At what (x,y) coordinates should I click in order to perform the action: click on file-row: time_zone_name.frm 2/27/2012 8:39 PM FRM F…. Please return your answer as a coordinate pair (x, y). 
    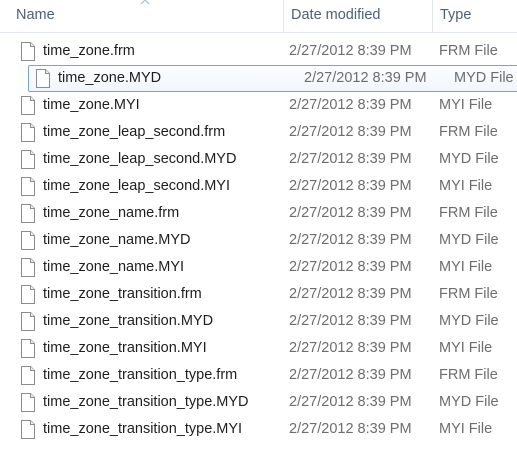
    Looking at the image, I should click on (258, 213).